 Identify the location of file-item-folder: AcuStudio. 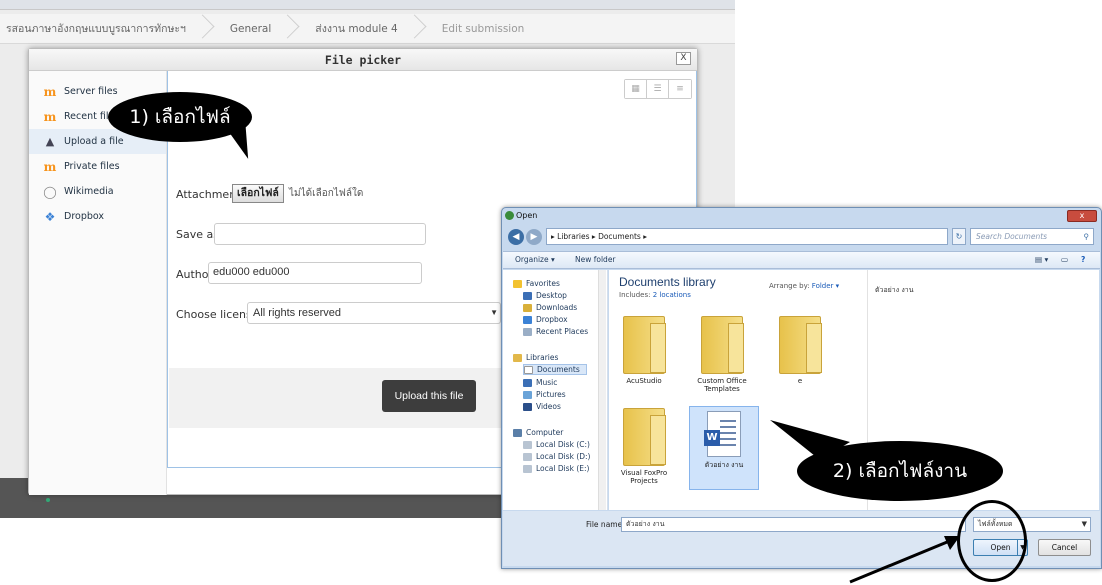
(644, 350).